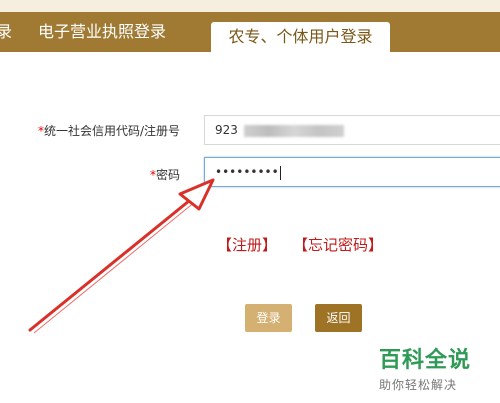 The image size is (500, 403). I want to click on watermark-subtitle: 助你轻松解决, so click(418, 385).